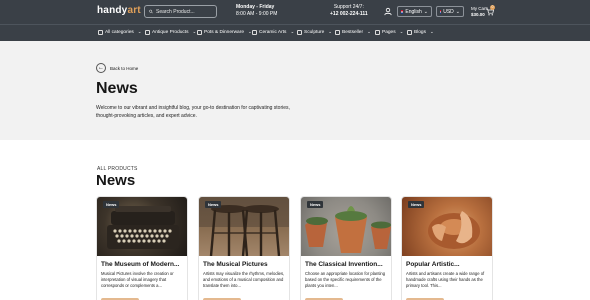  I want to click on language-select: English ⌄, so click(414, 11).